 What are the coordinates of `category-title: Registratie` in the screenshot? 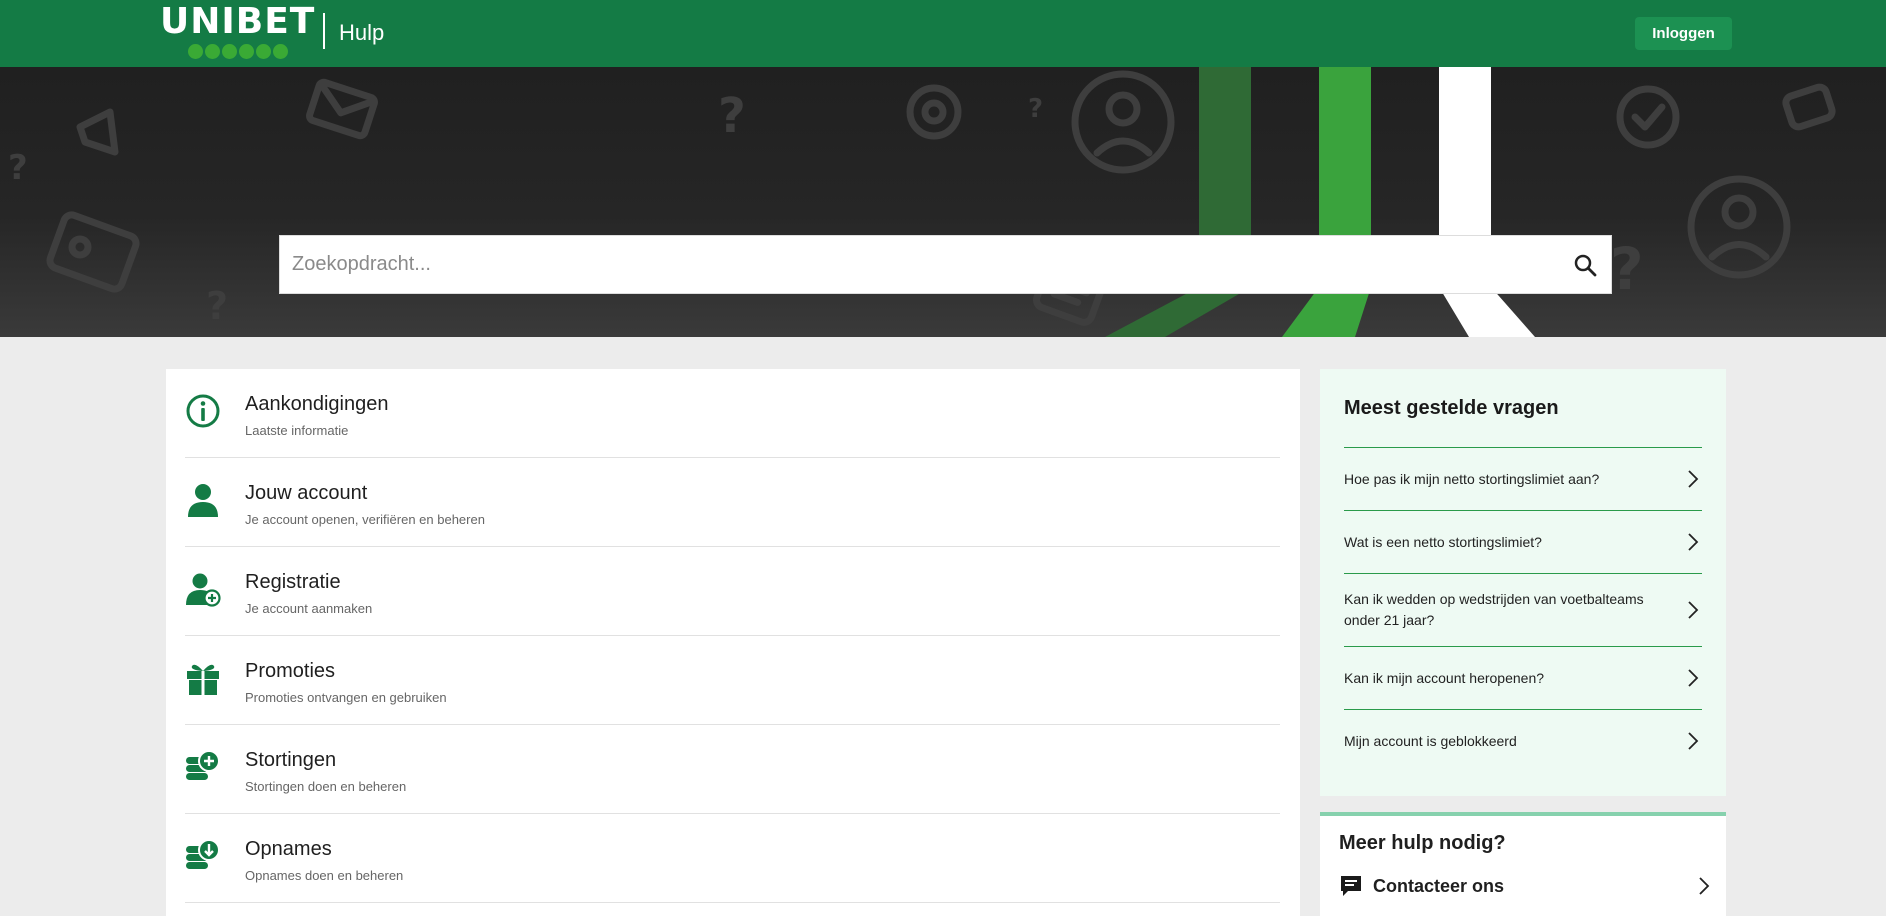 It's located at (293, 582).